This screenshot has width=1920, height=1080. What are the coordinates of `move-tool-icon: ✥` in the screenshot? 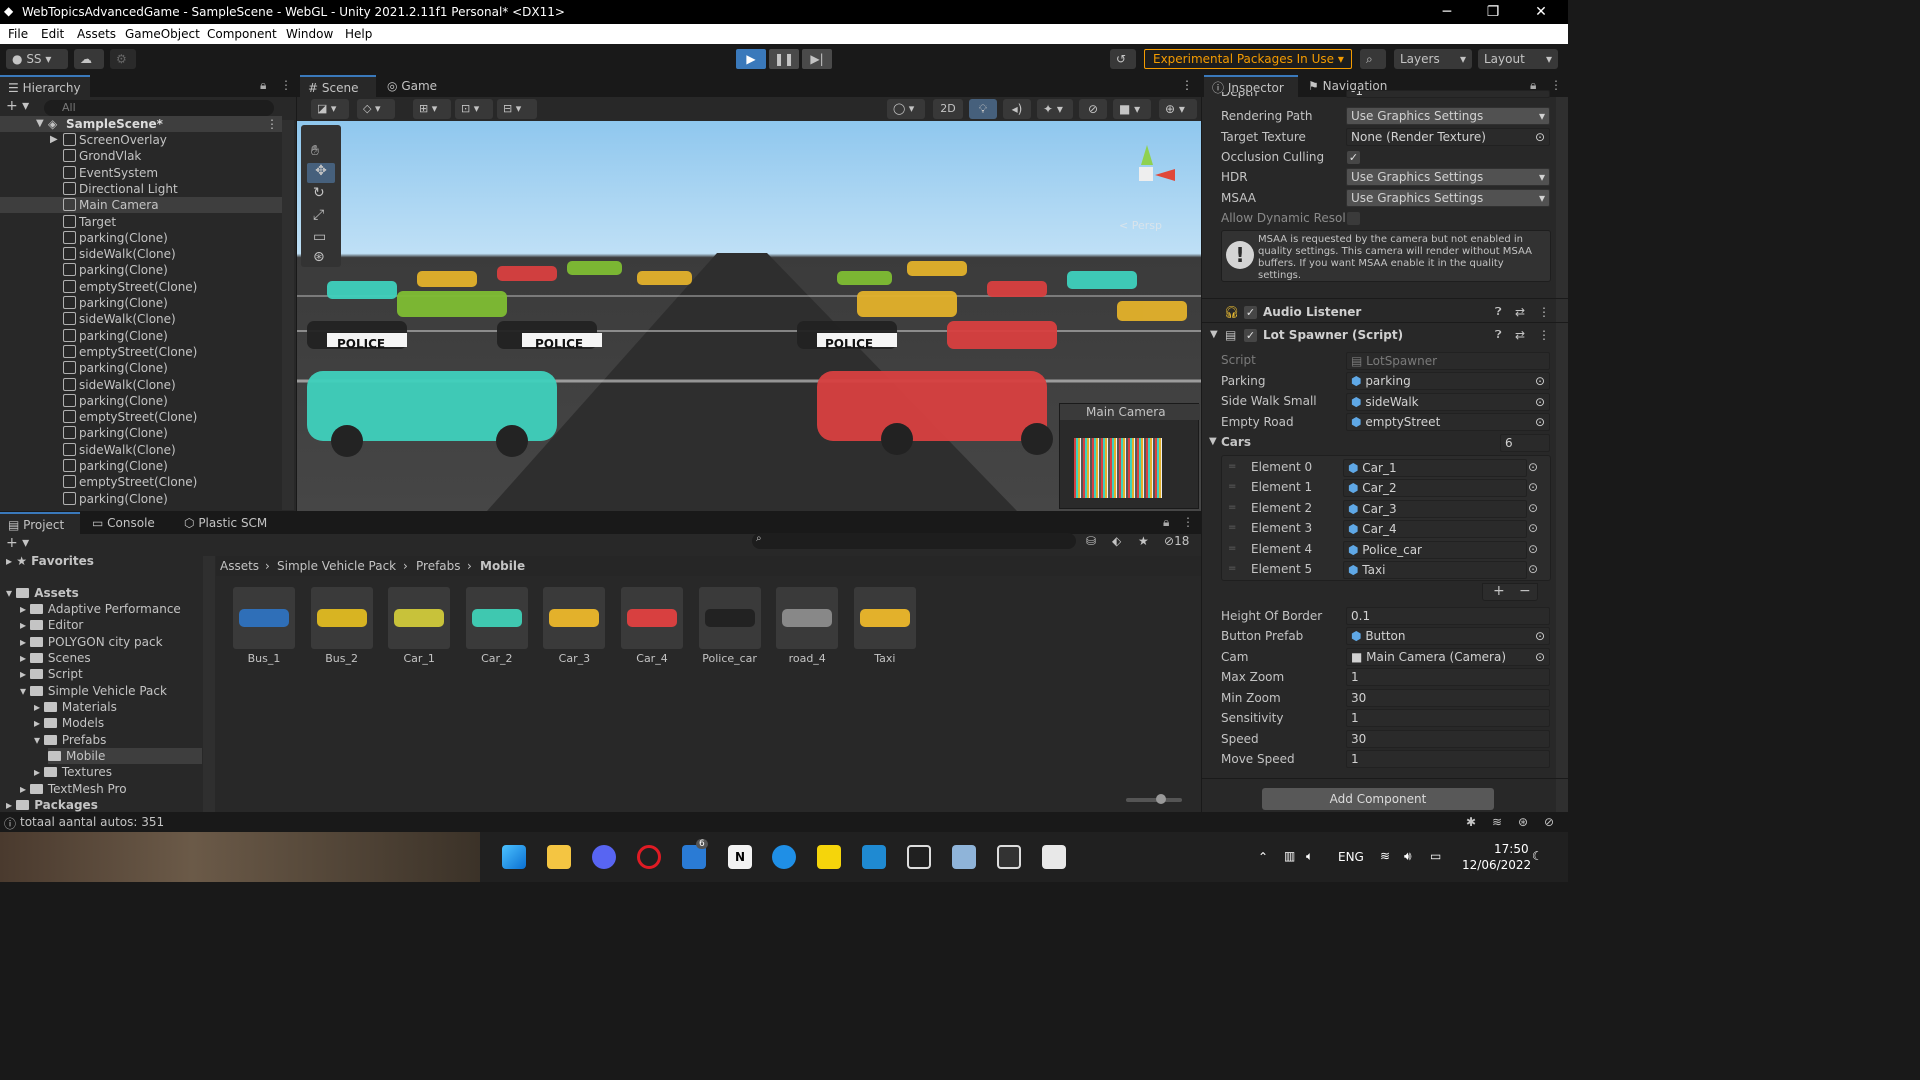 It's located at (321, 173).